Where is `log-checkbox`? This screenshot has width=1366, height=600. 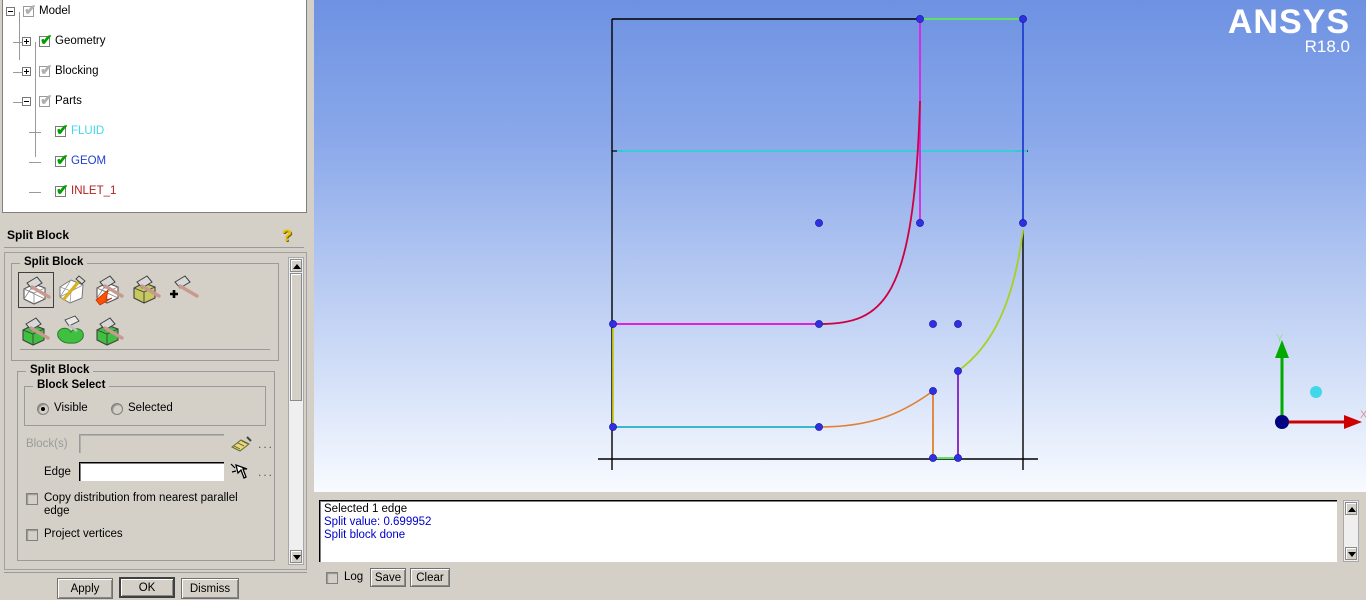 log-checkbox is located at coordinates (332, 578).